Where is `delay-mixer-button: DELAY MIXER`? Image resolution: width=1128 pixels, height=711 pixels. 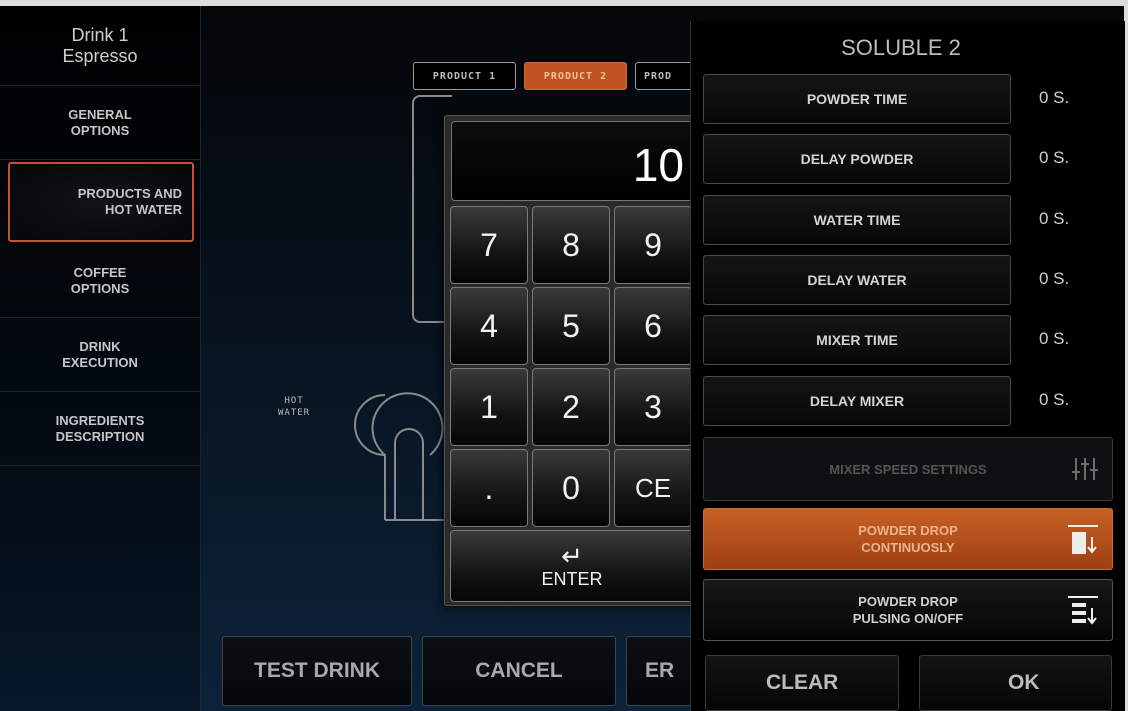 delay-mixer-button: DELAY MIXER is located at coordinates (857, 401).